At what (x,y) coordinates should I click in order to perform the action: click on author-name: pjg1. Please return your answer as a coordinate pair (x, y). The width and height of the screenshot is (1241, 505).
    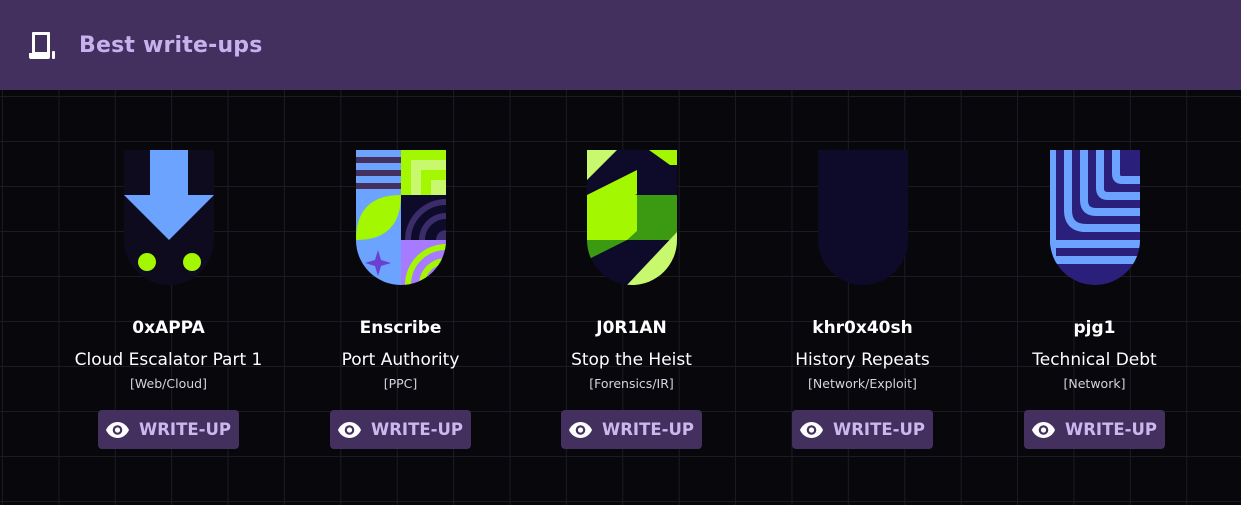
    Looking at the image, I should click on (1094, 328).